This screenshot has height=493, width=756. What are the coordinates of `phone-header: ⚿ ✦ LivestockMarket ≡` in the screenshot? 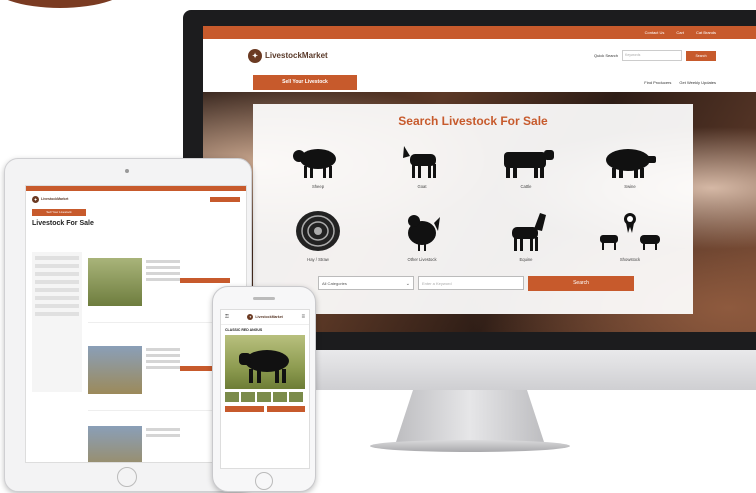 It's located at (265, 317).